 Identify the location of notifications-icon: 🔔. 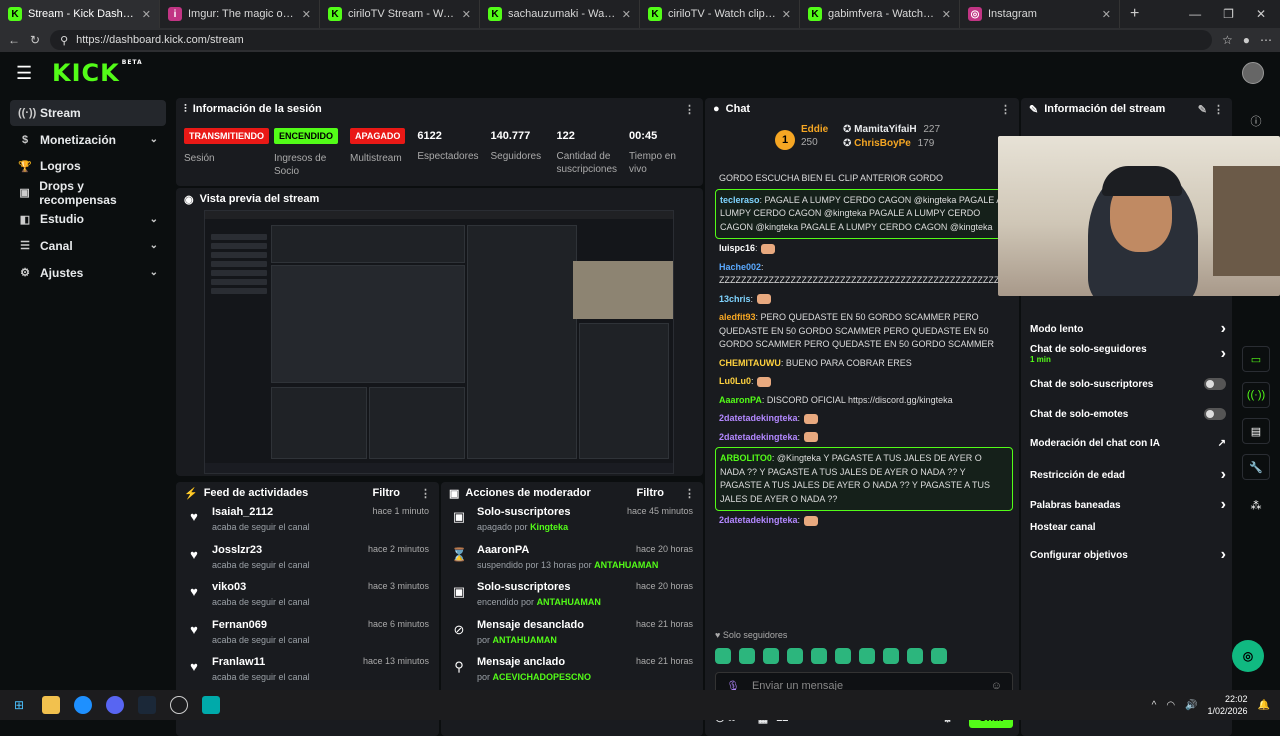
(1264, 705).